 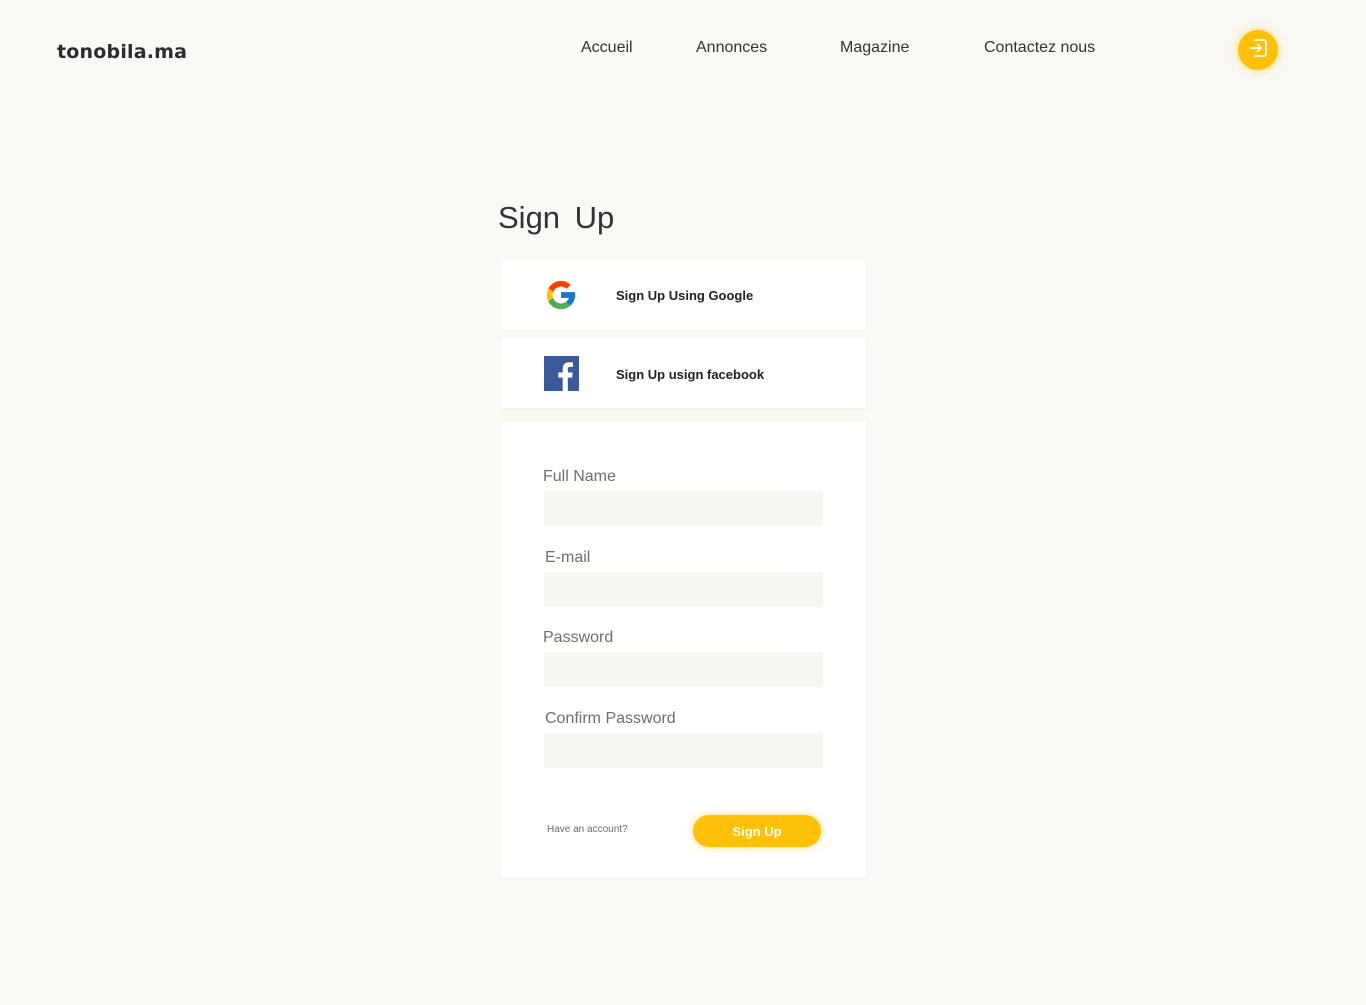 I want to click on brand-logo: tonobila.ma, so click(x=122, y=52).